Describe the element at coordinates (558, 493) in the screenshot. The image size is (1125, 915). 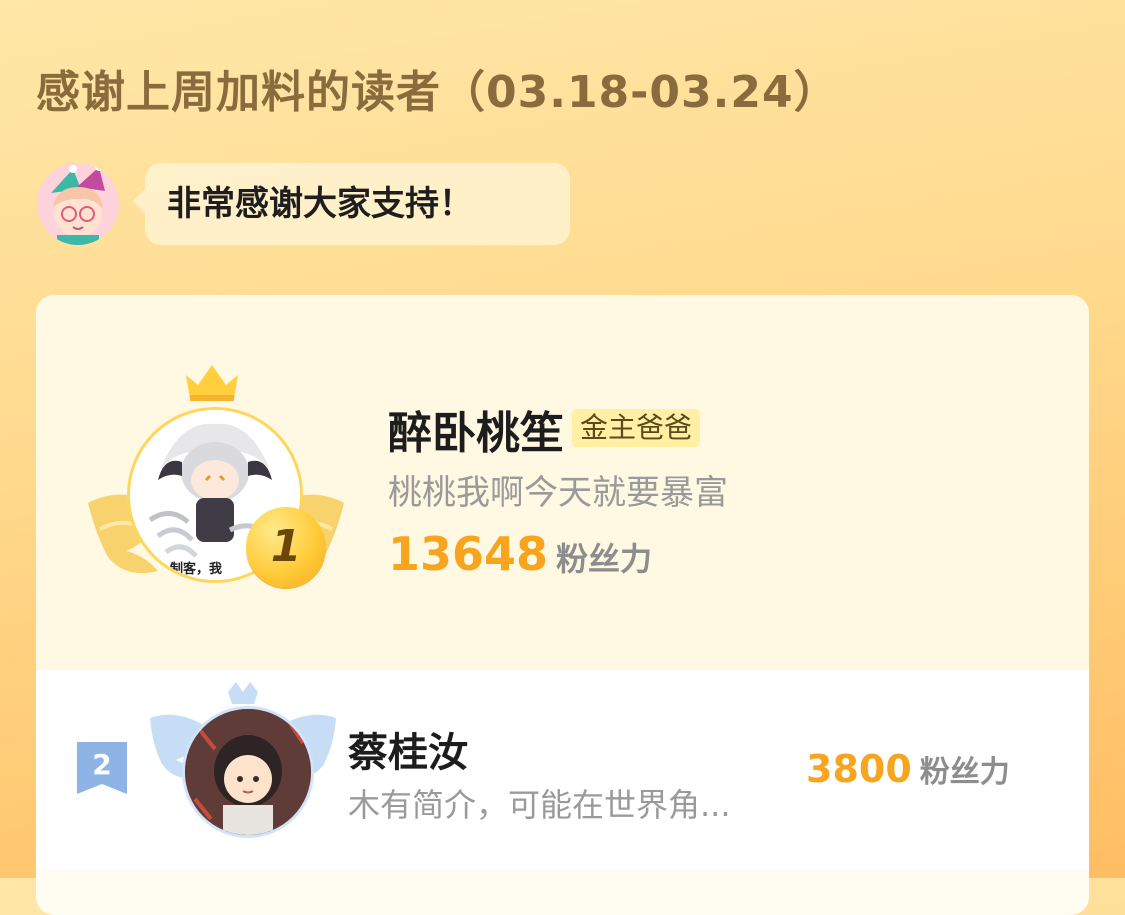
I see `rank-1-bio: 桃桃我啊今天就要暴富` at that location.